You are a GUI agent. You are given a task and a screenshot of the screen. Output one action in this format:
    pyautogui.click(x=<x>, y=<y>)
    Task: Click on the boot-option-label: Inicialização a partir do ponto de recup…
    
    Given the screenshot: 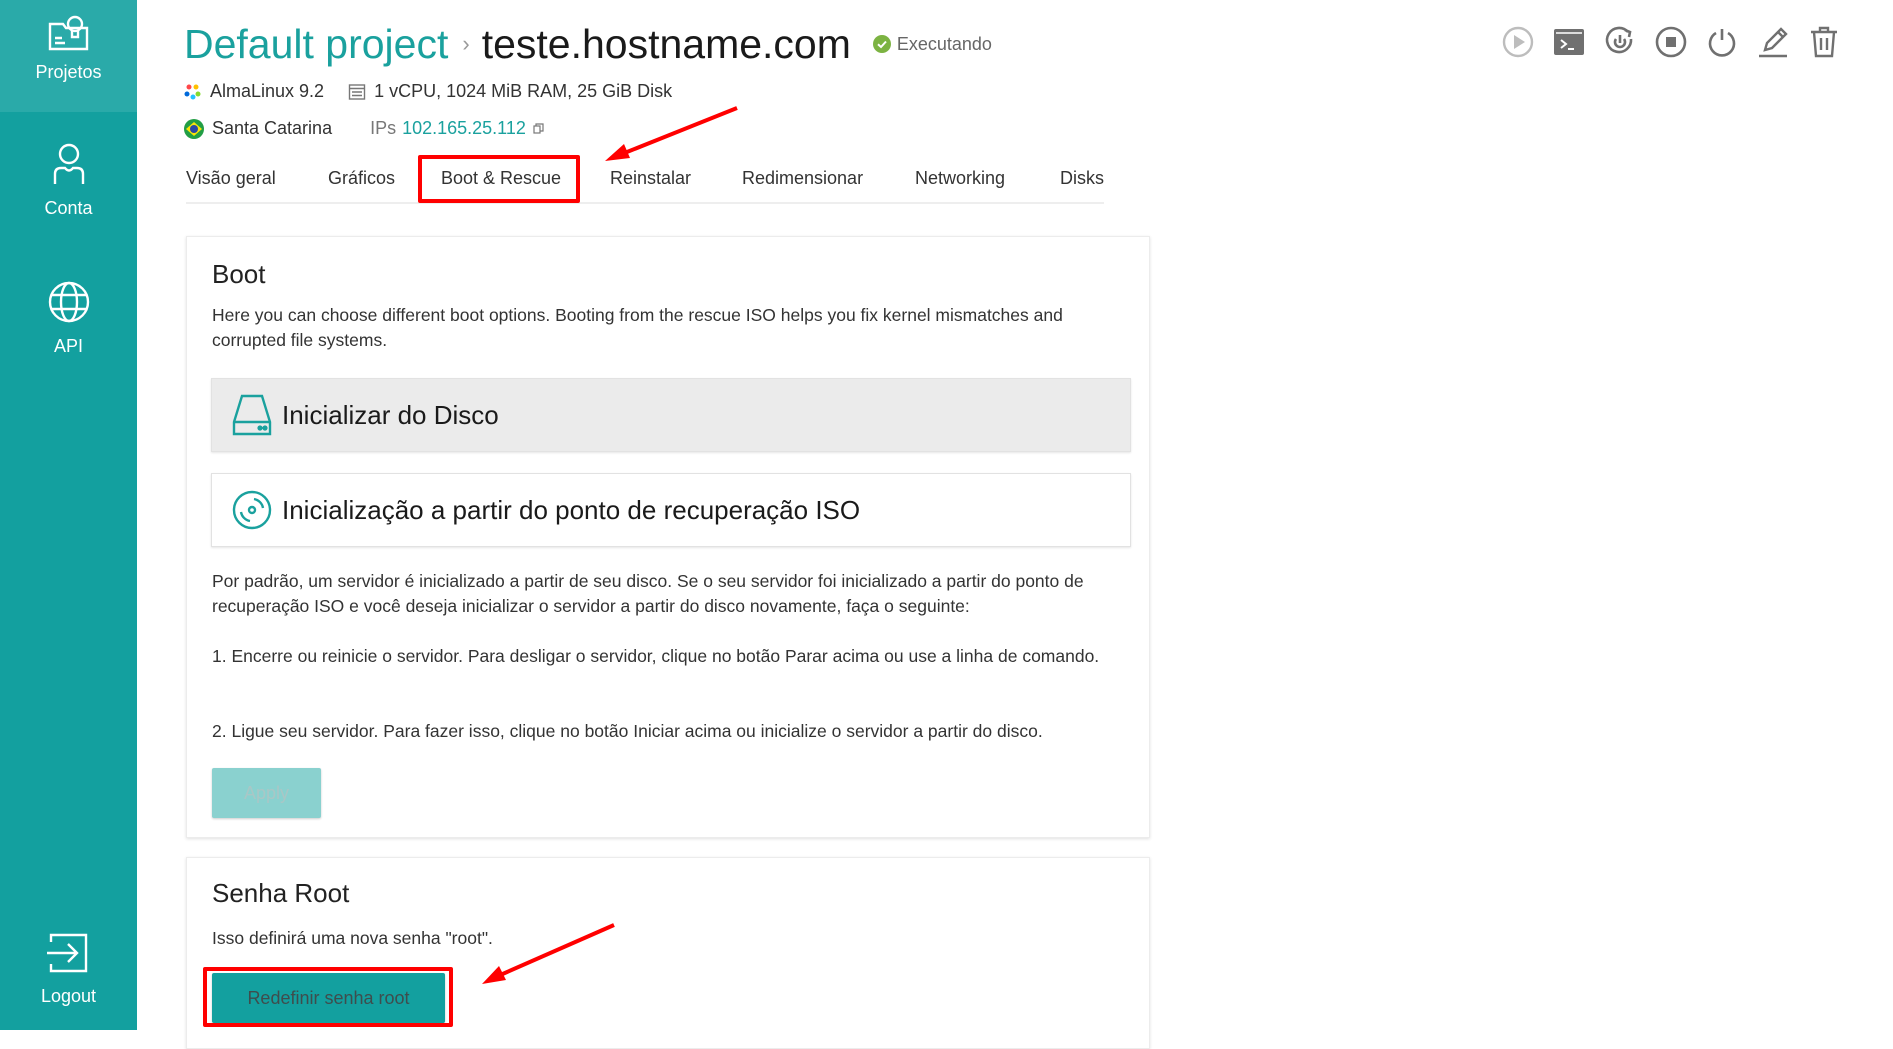 What is the action you would take?
    pyautogui.click(x=571, y=509)
    